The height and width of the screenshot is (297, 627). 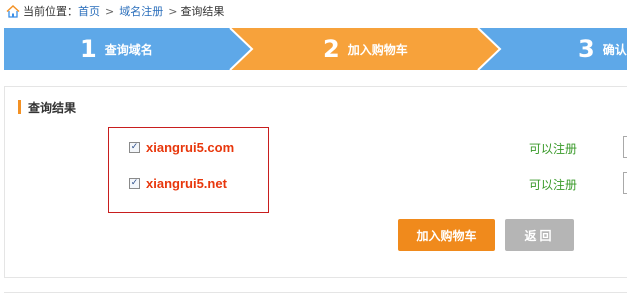 I want to click on step-1-number: 1, so click(x=88, y=49).